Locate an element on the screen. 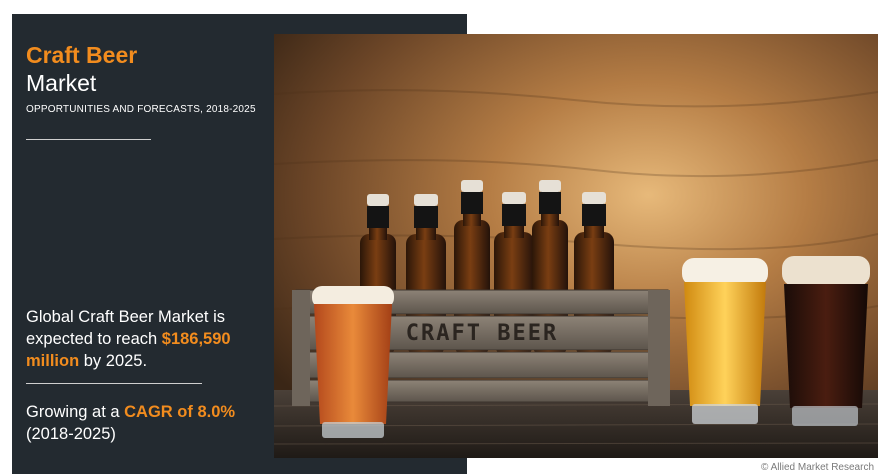  growth-text-before: Growing at a is located at coordinates (75, 412).